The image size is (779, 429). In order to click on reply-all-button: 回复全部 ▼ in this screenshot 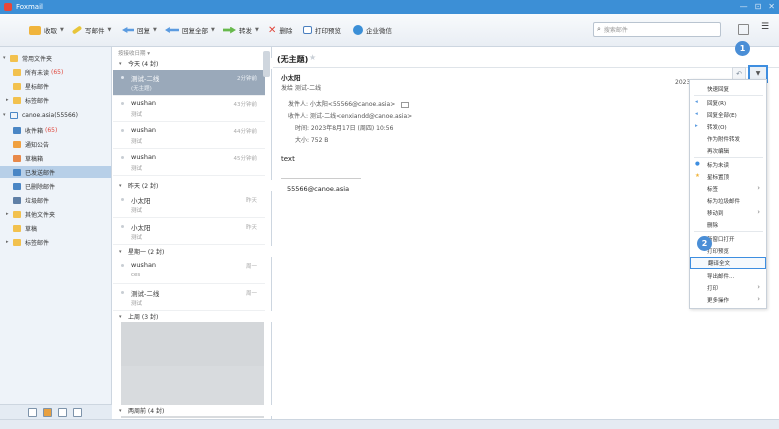, I will do `click(190, 30)`.